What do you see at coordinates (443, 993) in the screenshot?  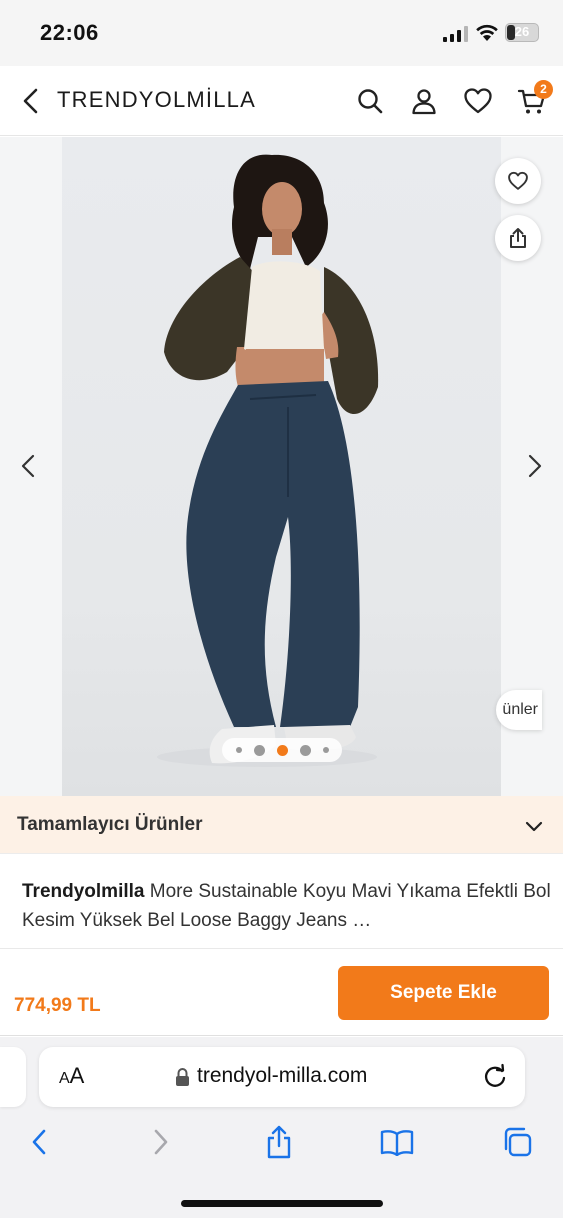 I see `add-to-cart-button: Sepete Ekle` at bounding box center [443, 993].